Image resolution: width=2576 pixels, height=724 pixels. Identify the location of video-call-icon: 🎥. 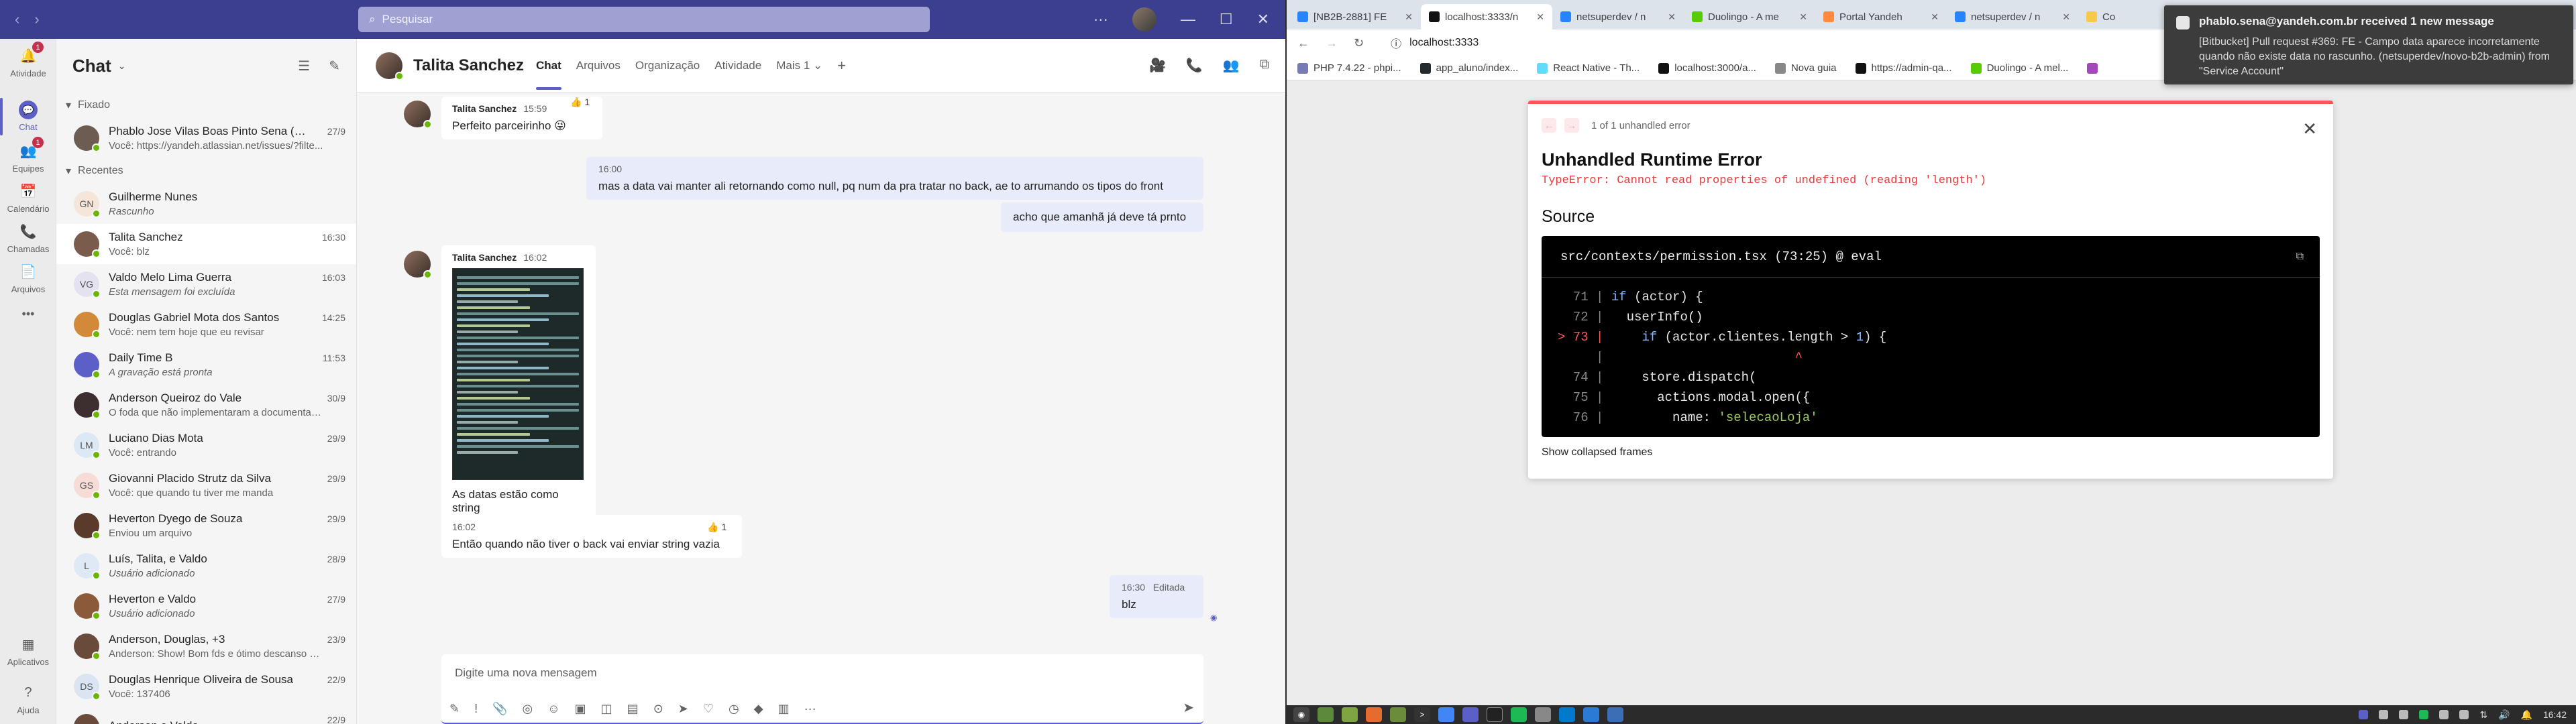
(1157, 65).